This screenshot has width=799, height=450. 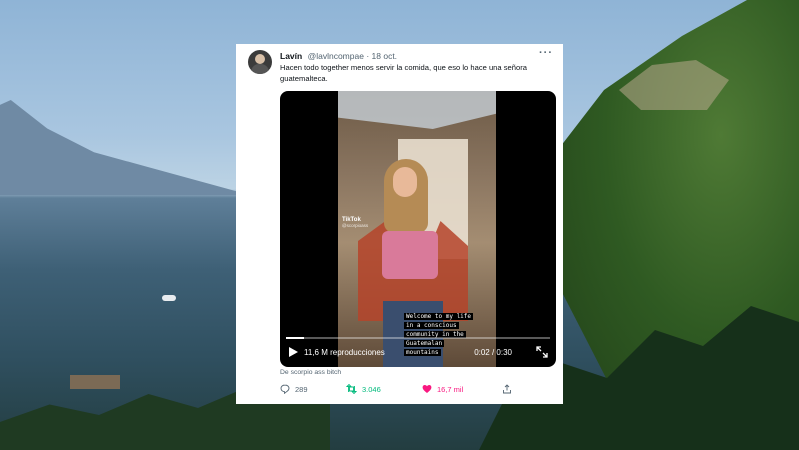 I want to click on tweet-date: 18 oct., so click(x=385, y=56).